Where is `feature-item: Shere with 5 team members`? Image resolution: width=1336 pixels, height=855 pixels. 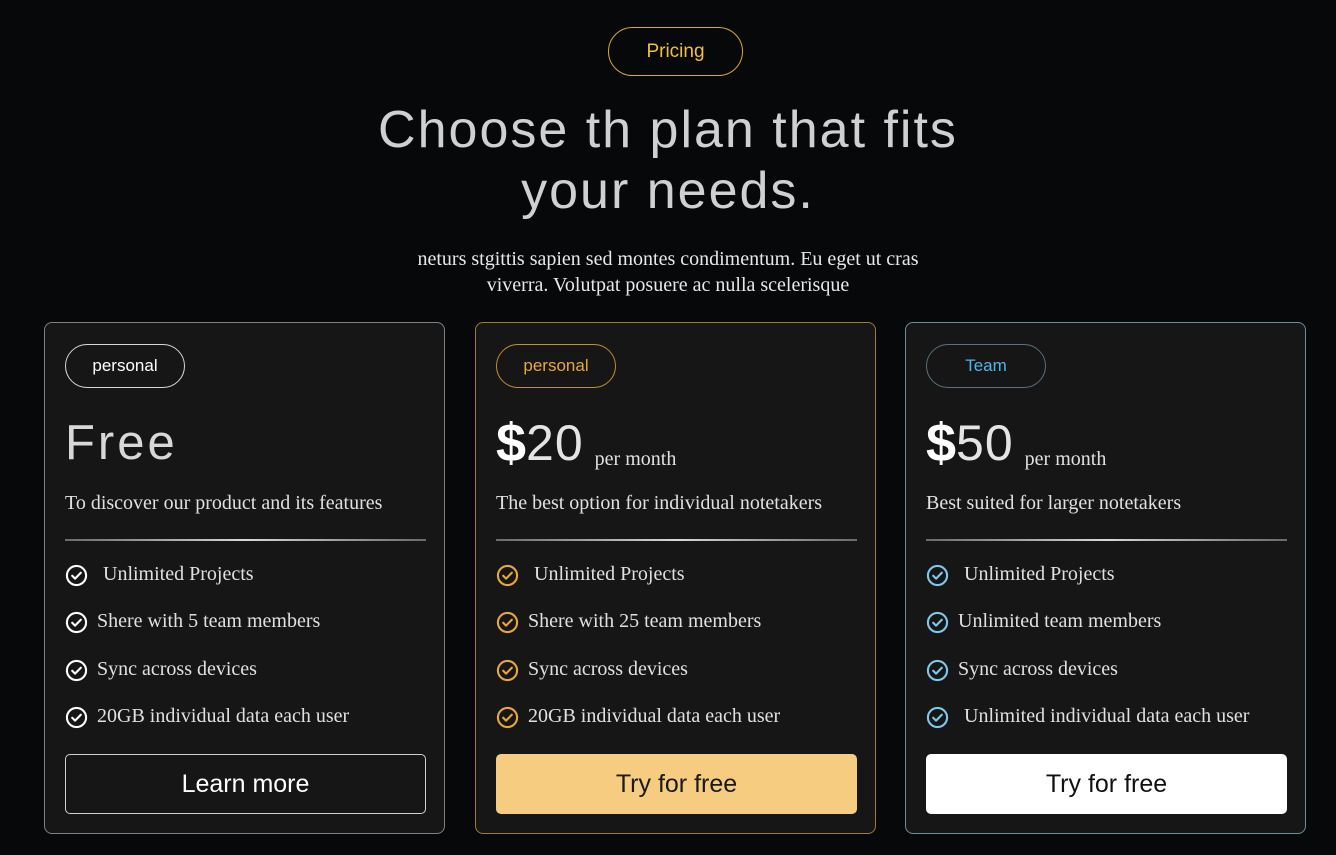
feature-item: Shere with 5 team members is located at coordinates (250, 633).